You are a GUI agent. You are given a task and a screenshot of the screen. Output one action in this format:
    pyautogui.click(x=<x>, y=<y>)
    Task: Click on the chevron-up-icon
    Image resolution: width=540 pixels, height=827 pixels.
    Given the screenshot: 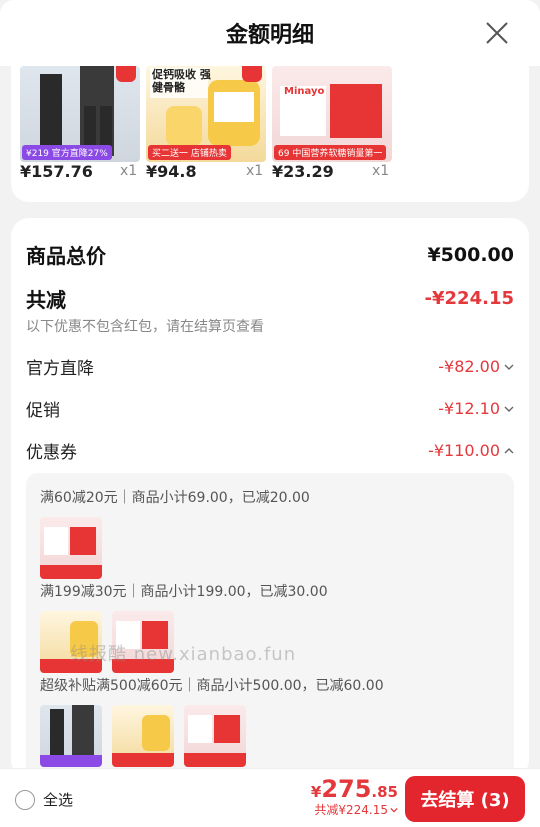 What is the action you would take?
    pyautogui.click(x=509, y=450)
    